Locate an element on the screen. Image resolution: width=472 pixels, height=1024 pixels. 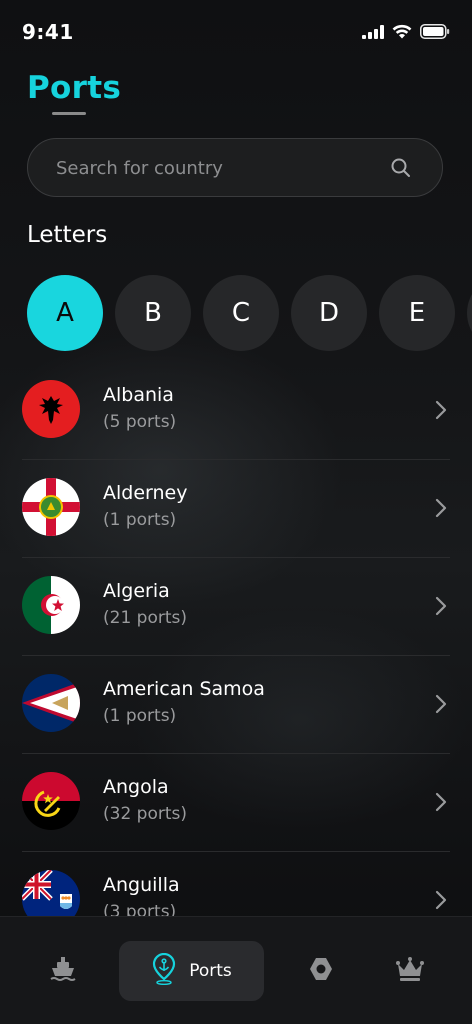
letter-chip-c: C is located at coordinates (241, 313).